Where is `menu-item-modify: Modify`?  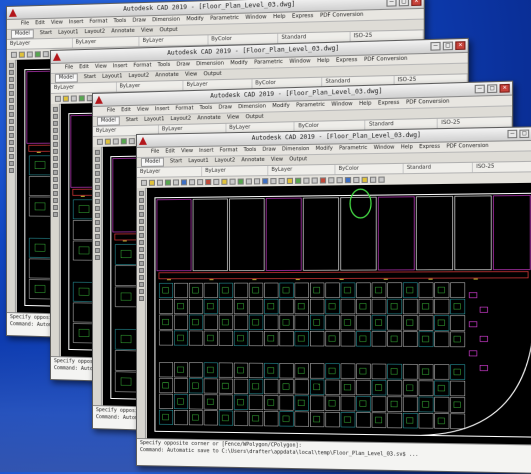
menu-item-modify: Modify is located at coordinates (194, 20).